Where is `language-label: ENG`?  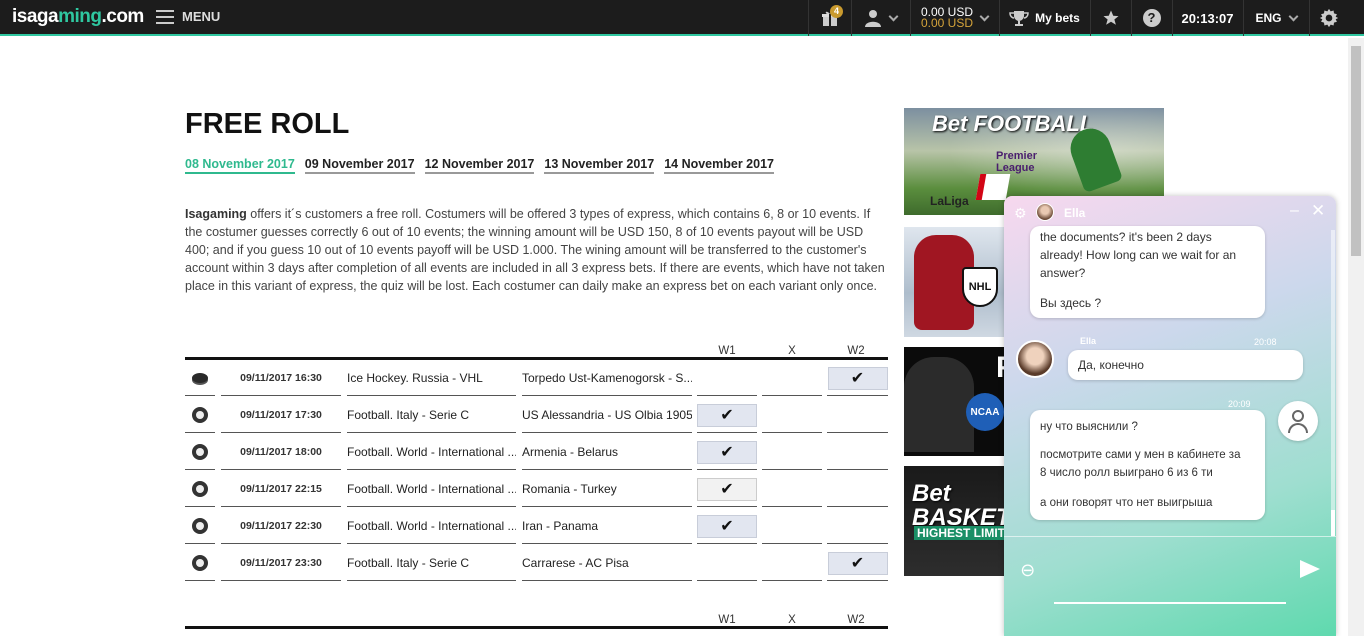 language-label: ENG is located at coordinates (1268, 18).